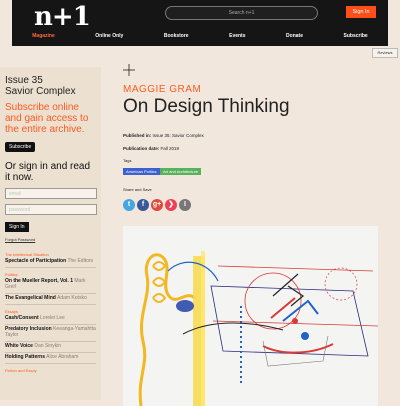 Image resolution: width=400 pixels, height=406 pixels. Describe the element at coordinates (20, 147) in the screenshot. I see `subscribe-button: Subscribe` at that location.